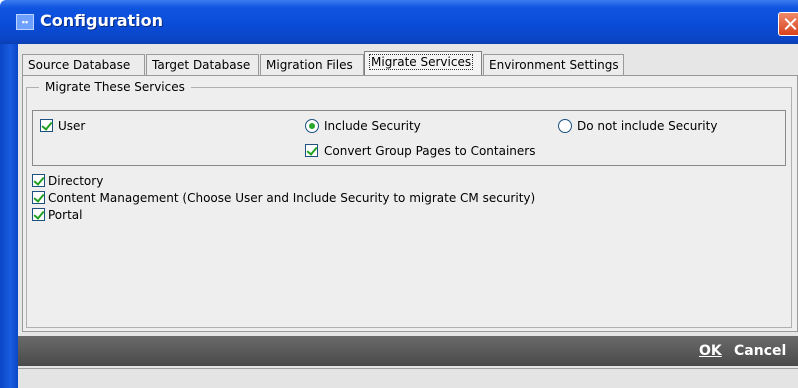  I want to click on tab-target-database: Target Database, so click(202, 65).